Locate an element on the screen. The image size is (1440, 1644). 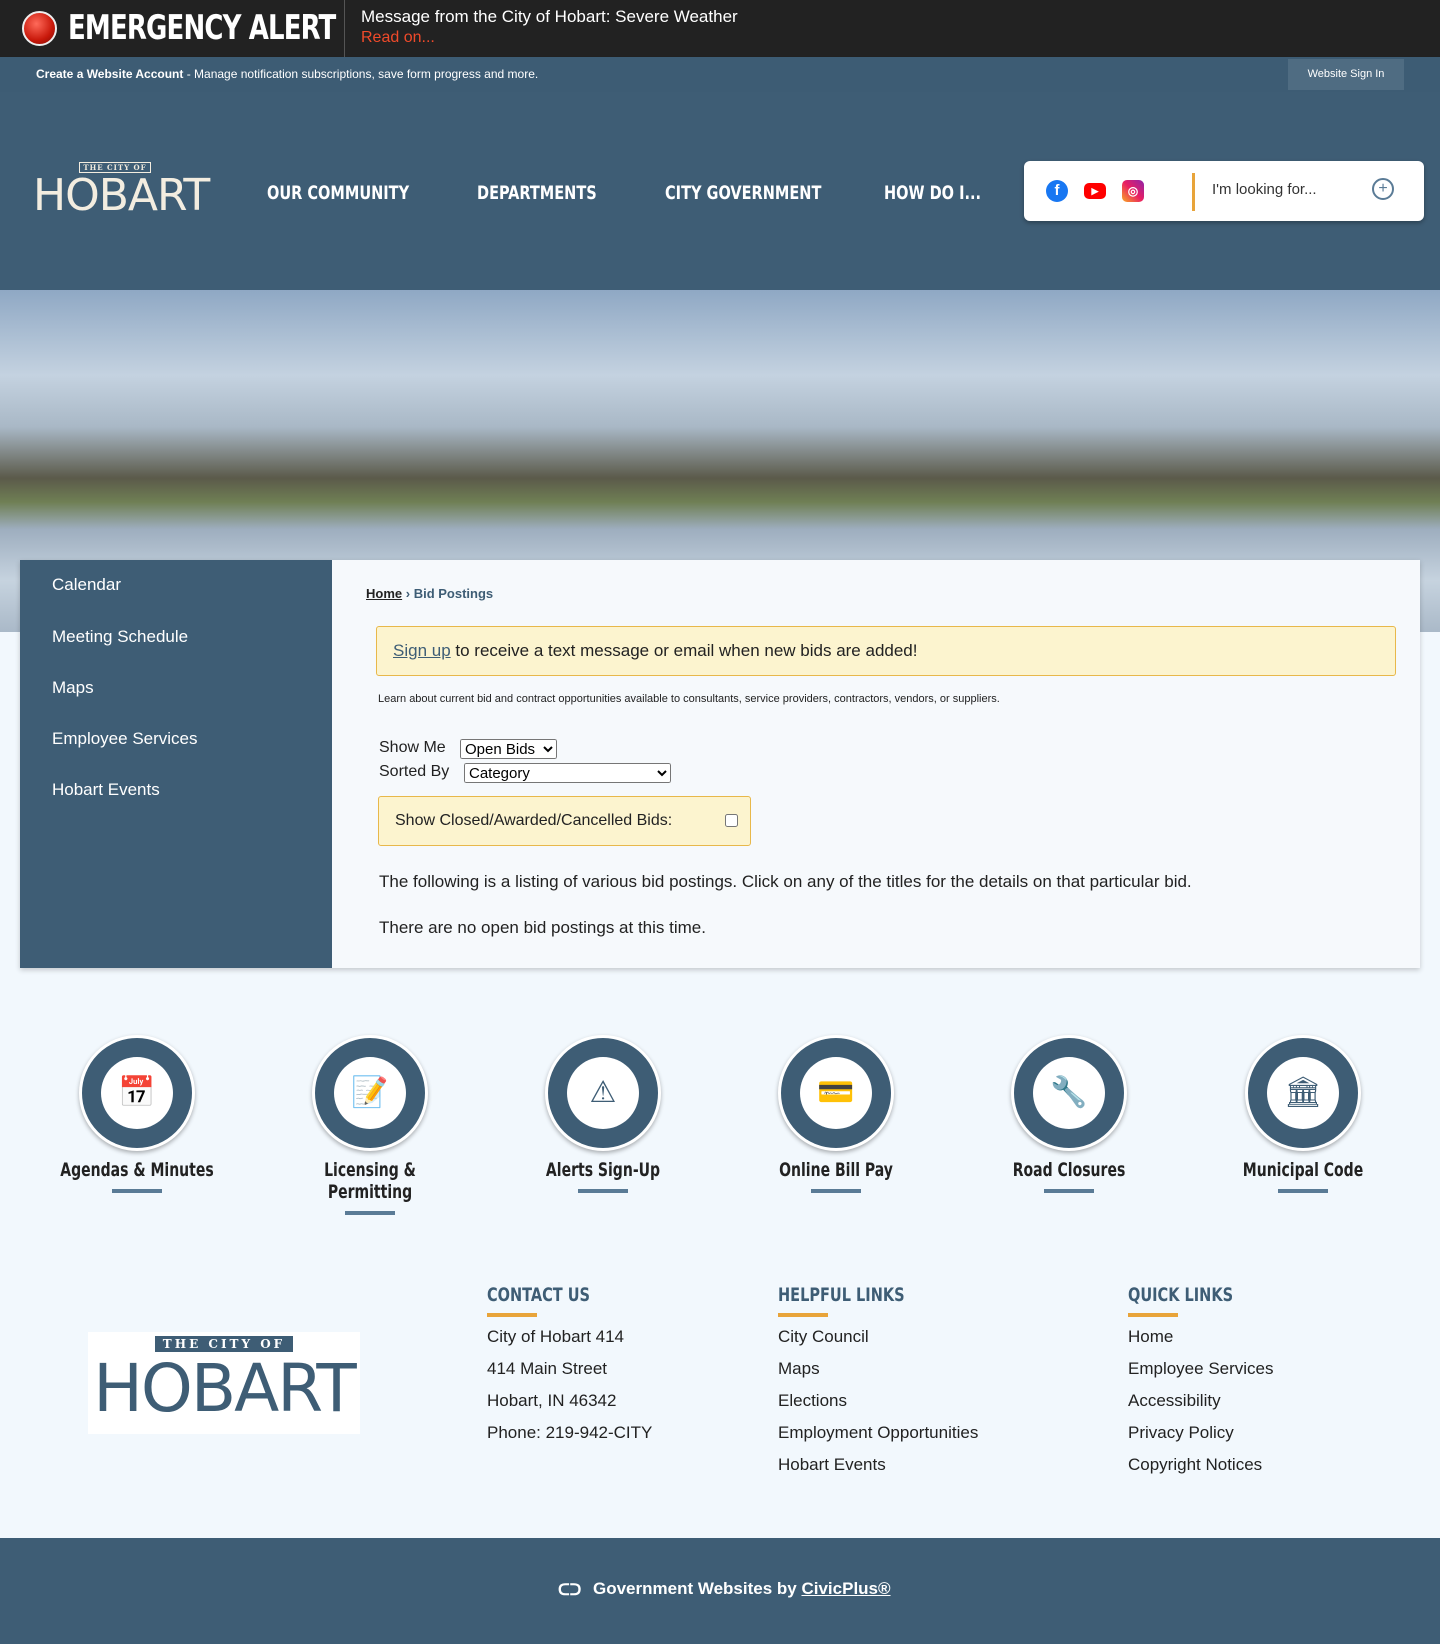
sidebar-item-meeting-schedule: Meeting Schedule is located at coordinates (120, 637).